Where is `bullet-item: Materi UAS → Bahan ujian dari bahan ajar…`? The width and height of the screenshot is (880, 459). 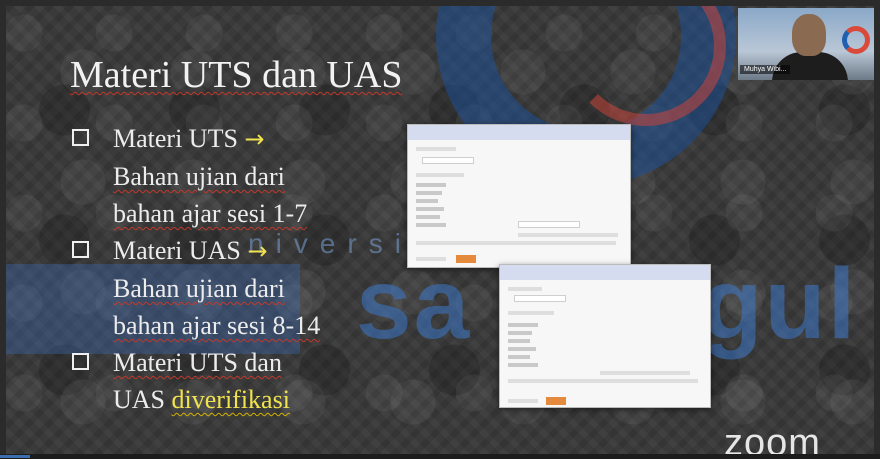 bullet-item: Materi UAS → Bahan ujian dari bahan ajar… is located at coordinates (242, 288).